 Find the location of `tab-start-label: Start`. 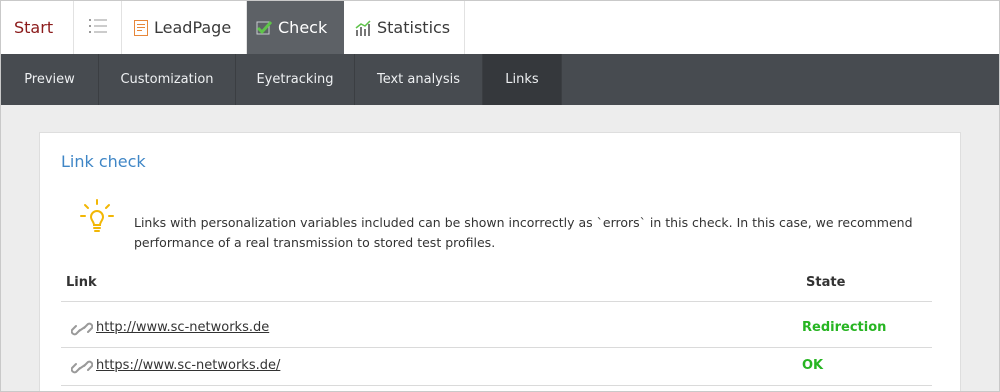

tab-start-label: Start is located at coordinates (34, 27).